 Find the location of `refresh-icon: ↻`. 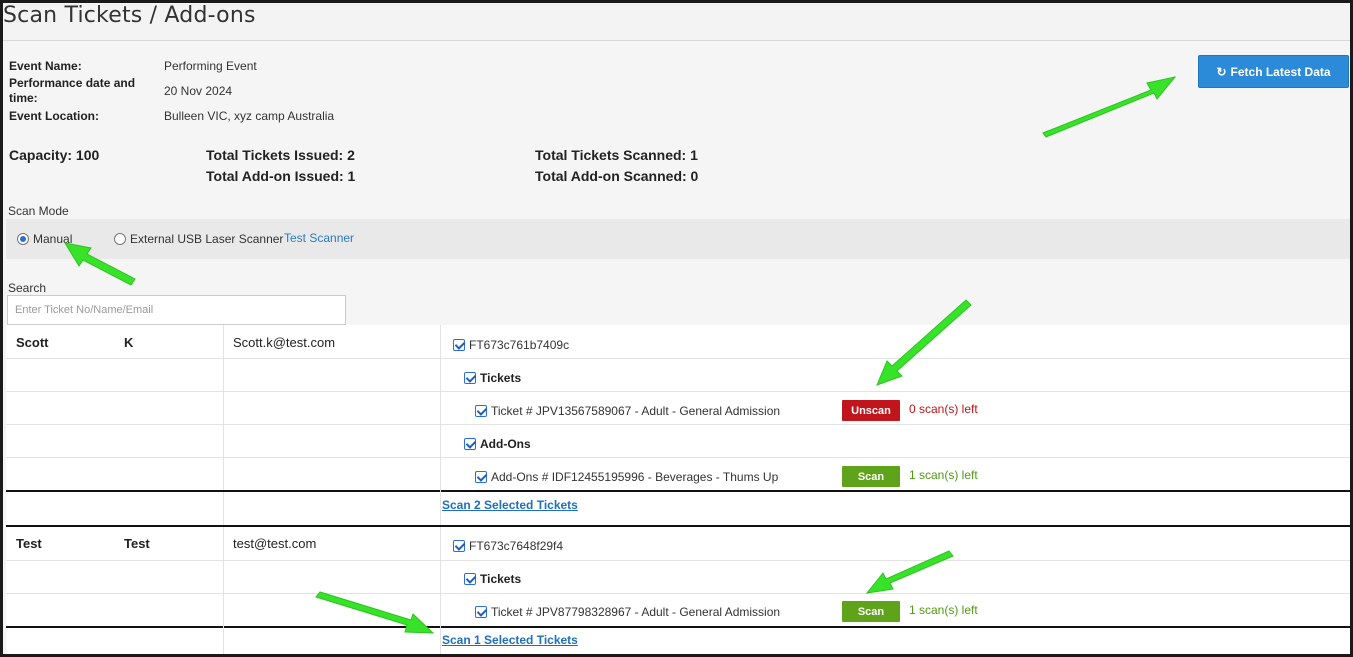

refresh-icon: ↻ is located at coordinates (1221, 71).